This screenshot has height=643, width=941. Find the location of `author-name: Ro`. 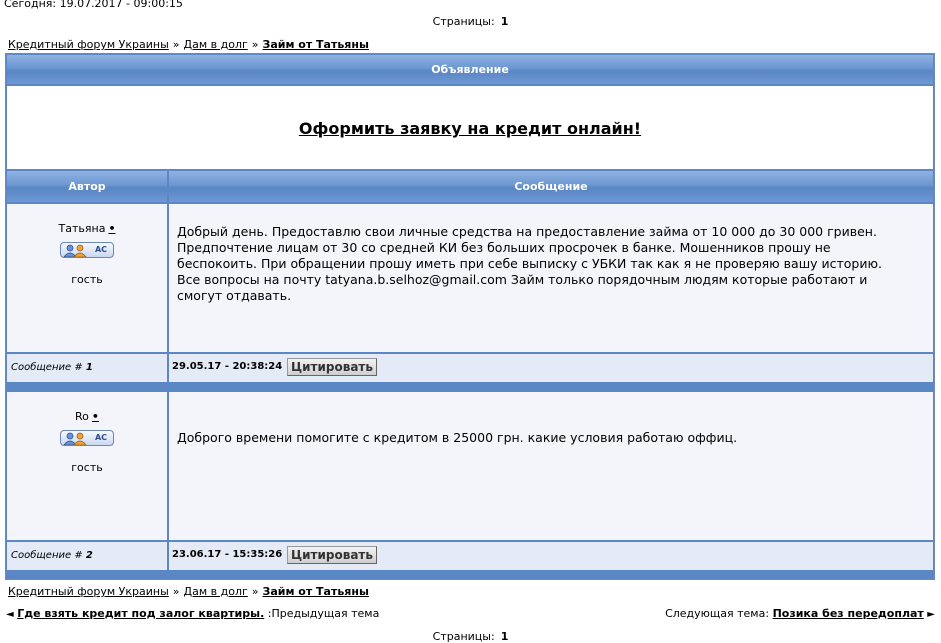

author-name: Ro is located at coordinates (82, 416).